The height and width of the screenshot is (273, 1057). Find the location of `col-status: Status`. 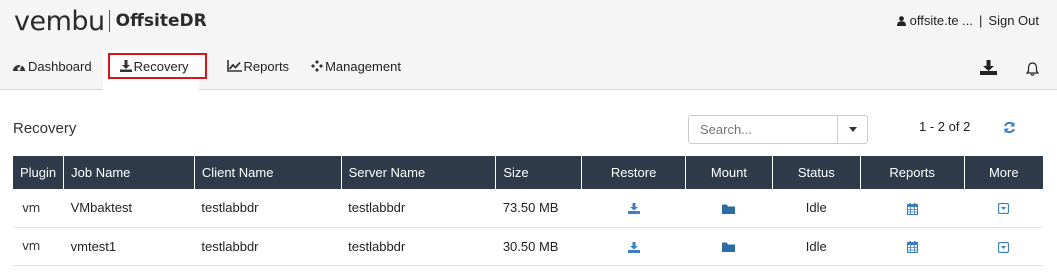

col-status: Status is located at coordinates (816, 172).